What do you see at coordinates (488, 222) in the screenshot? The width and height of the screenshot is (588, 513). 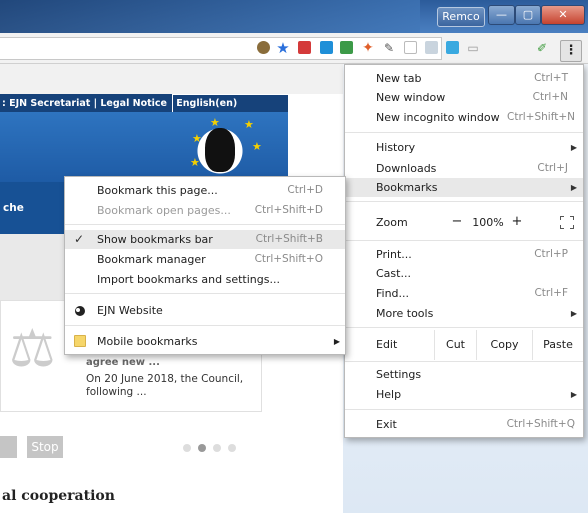 I see `zoom-level: 100%` at bounding box center [488, 222].